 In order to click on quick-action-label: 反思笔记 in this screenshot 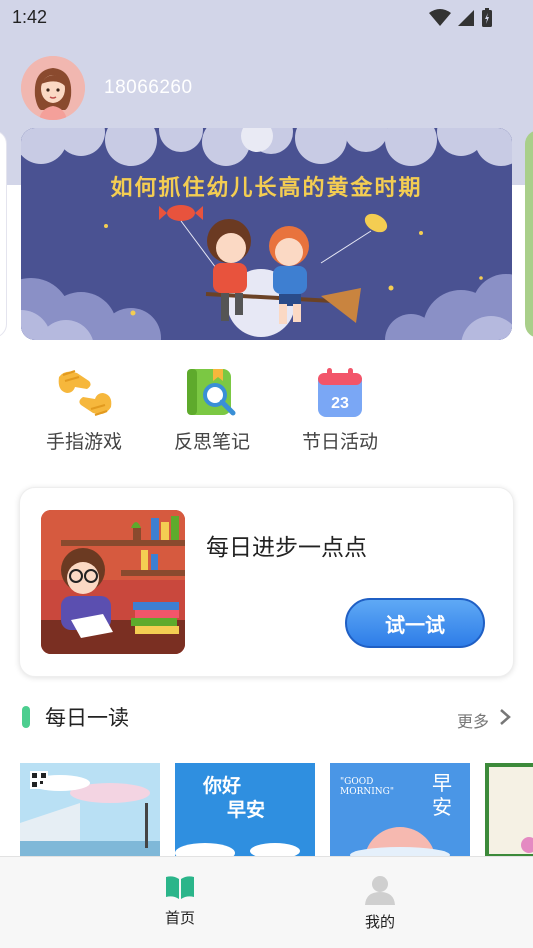, I will do `click(211, 442)`.